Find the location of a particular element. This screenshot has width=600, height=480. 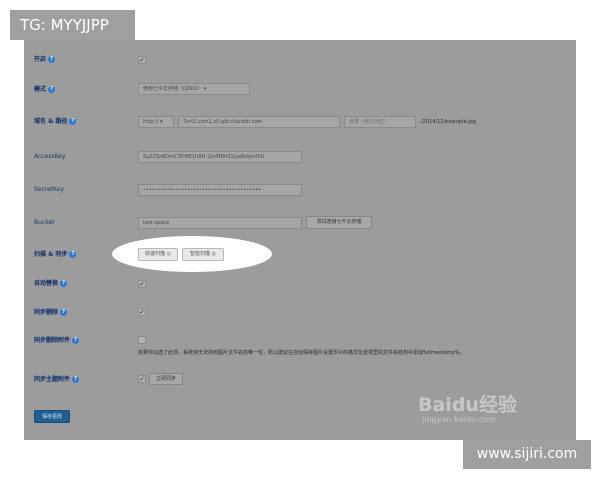

secretkey-label: SecretKey is located at coordinates (49, 189).